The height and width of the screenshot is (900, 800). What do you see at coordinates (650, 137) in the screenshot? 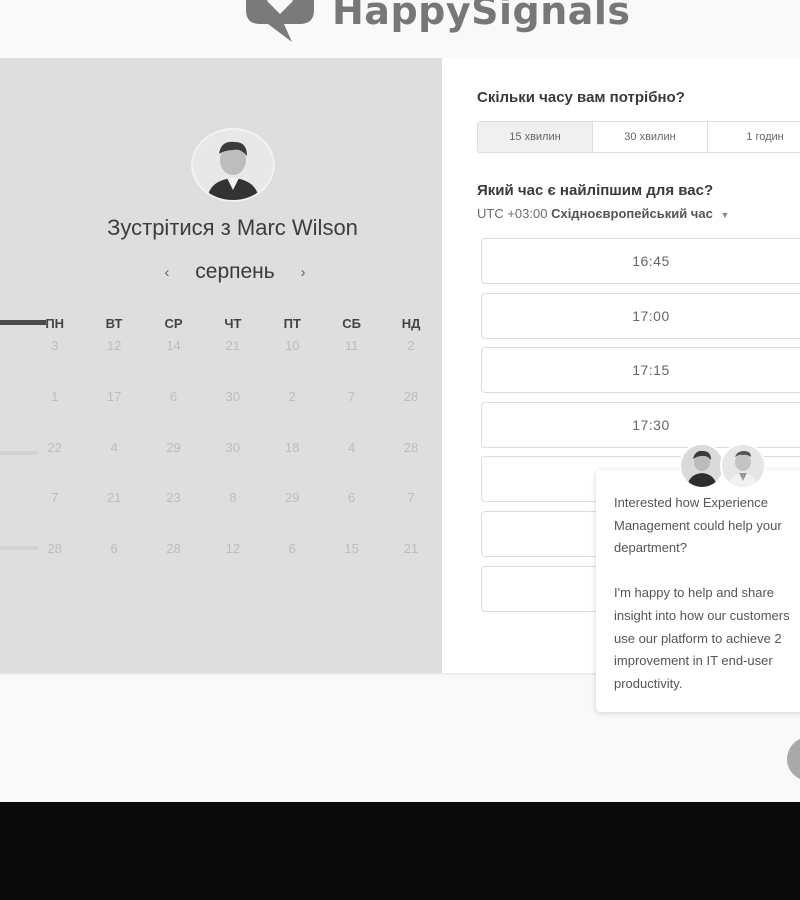
I see `duration-option-30: 30 хвилин` at bounding box center [650, 137].